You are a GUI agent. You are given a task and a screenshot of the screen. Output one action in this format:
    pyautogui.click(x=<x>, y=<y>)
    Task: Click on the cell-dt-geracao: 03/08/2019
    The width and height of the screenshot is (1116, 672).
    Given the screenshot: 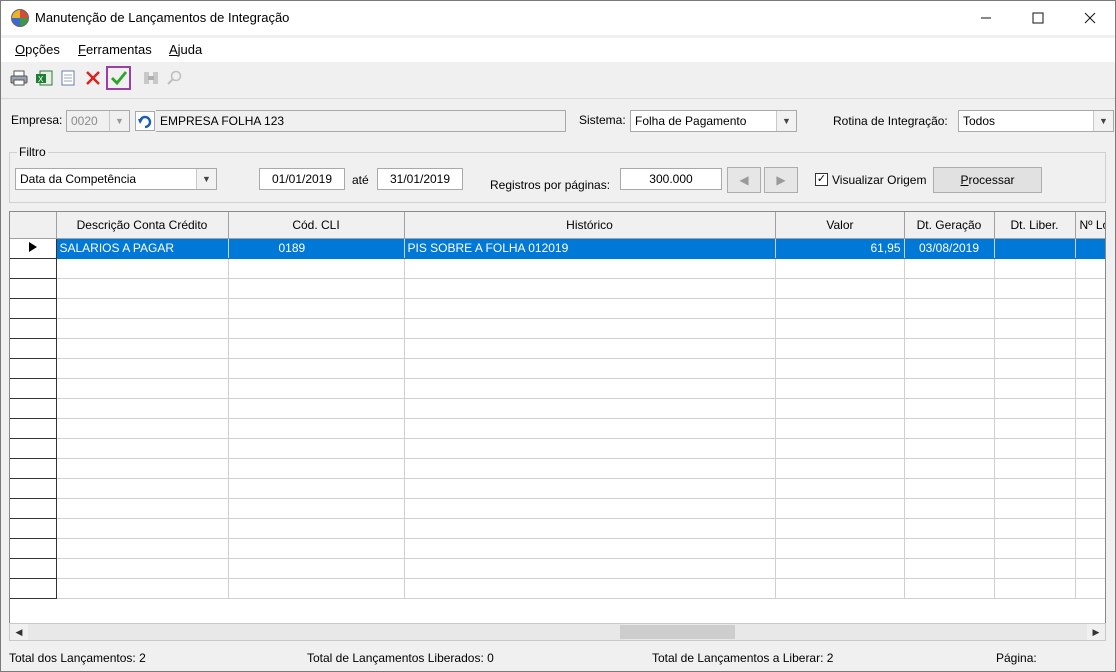 What is the action you would take?
    pyautogui.click(x=949, y=248)
    